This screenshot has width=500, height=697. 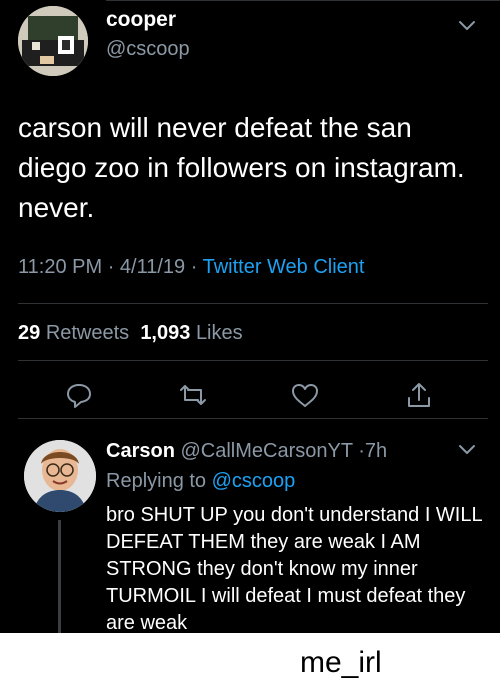 What do you see at coordinates (305, 395) in the screenshot?
I see `like-icon` at bounding box center [305, 395].